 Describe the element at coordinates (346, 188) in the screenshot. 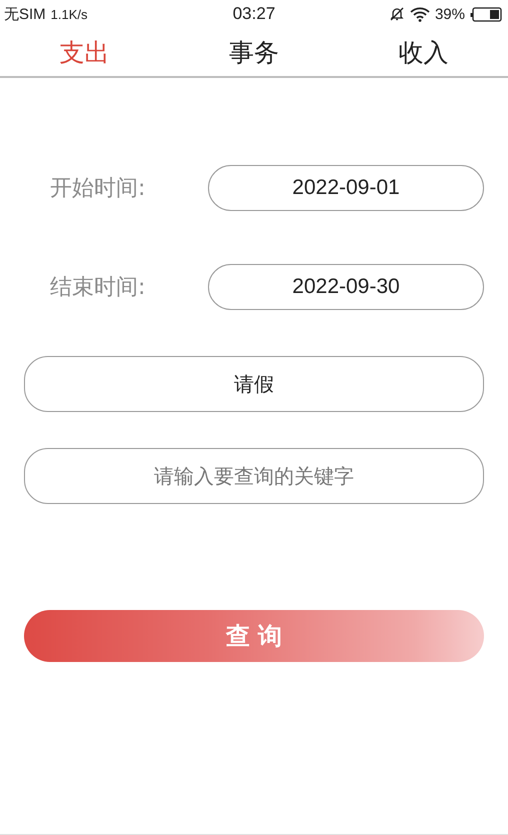

I see `date-field: 2022-09-01` at that location.